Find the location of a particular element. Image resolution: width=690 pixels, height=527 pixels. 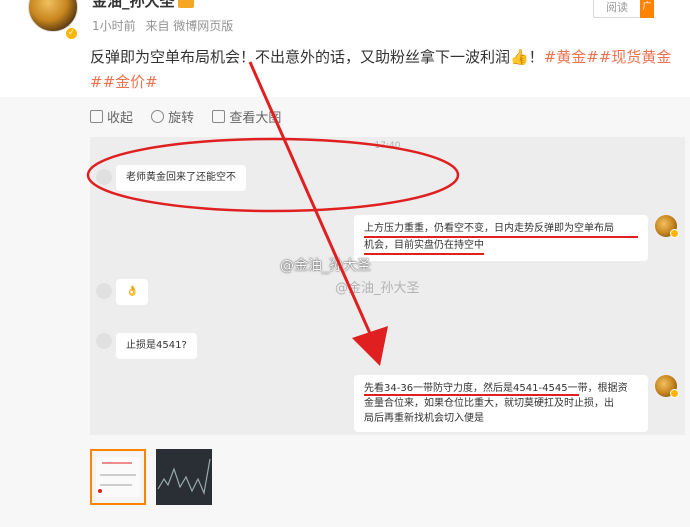

chat-message-left: 👌 is located at coordinates (132, 292).